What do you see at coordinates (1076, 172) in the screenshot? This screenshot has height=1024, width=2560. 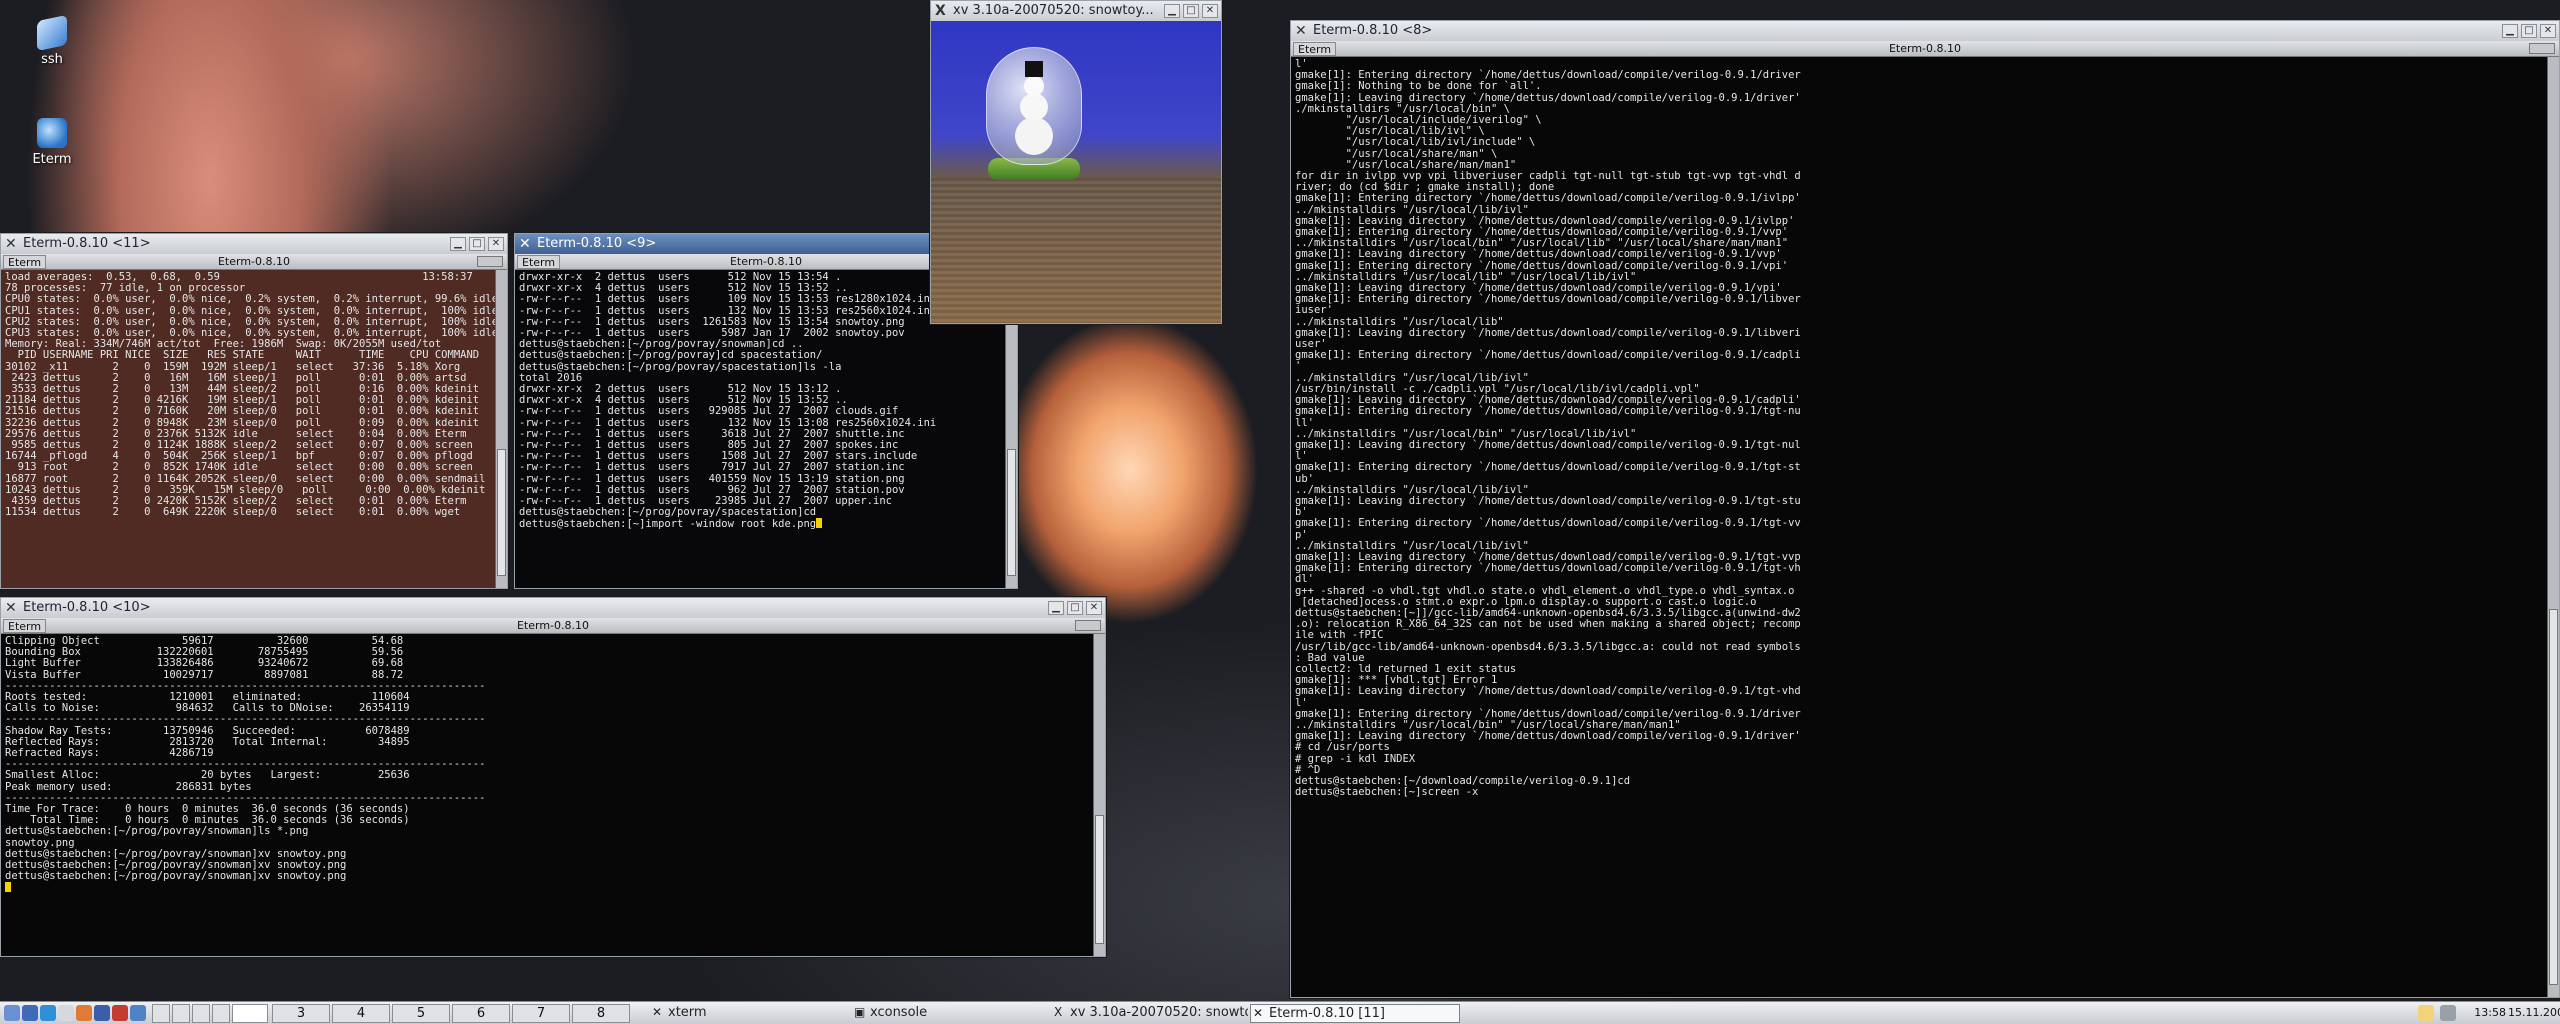 I see `snowglobe-image` at bounding box center [1076, 172].